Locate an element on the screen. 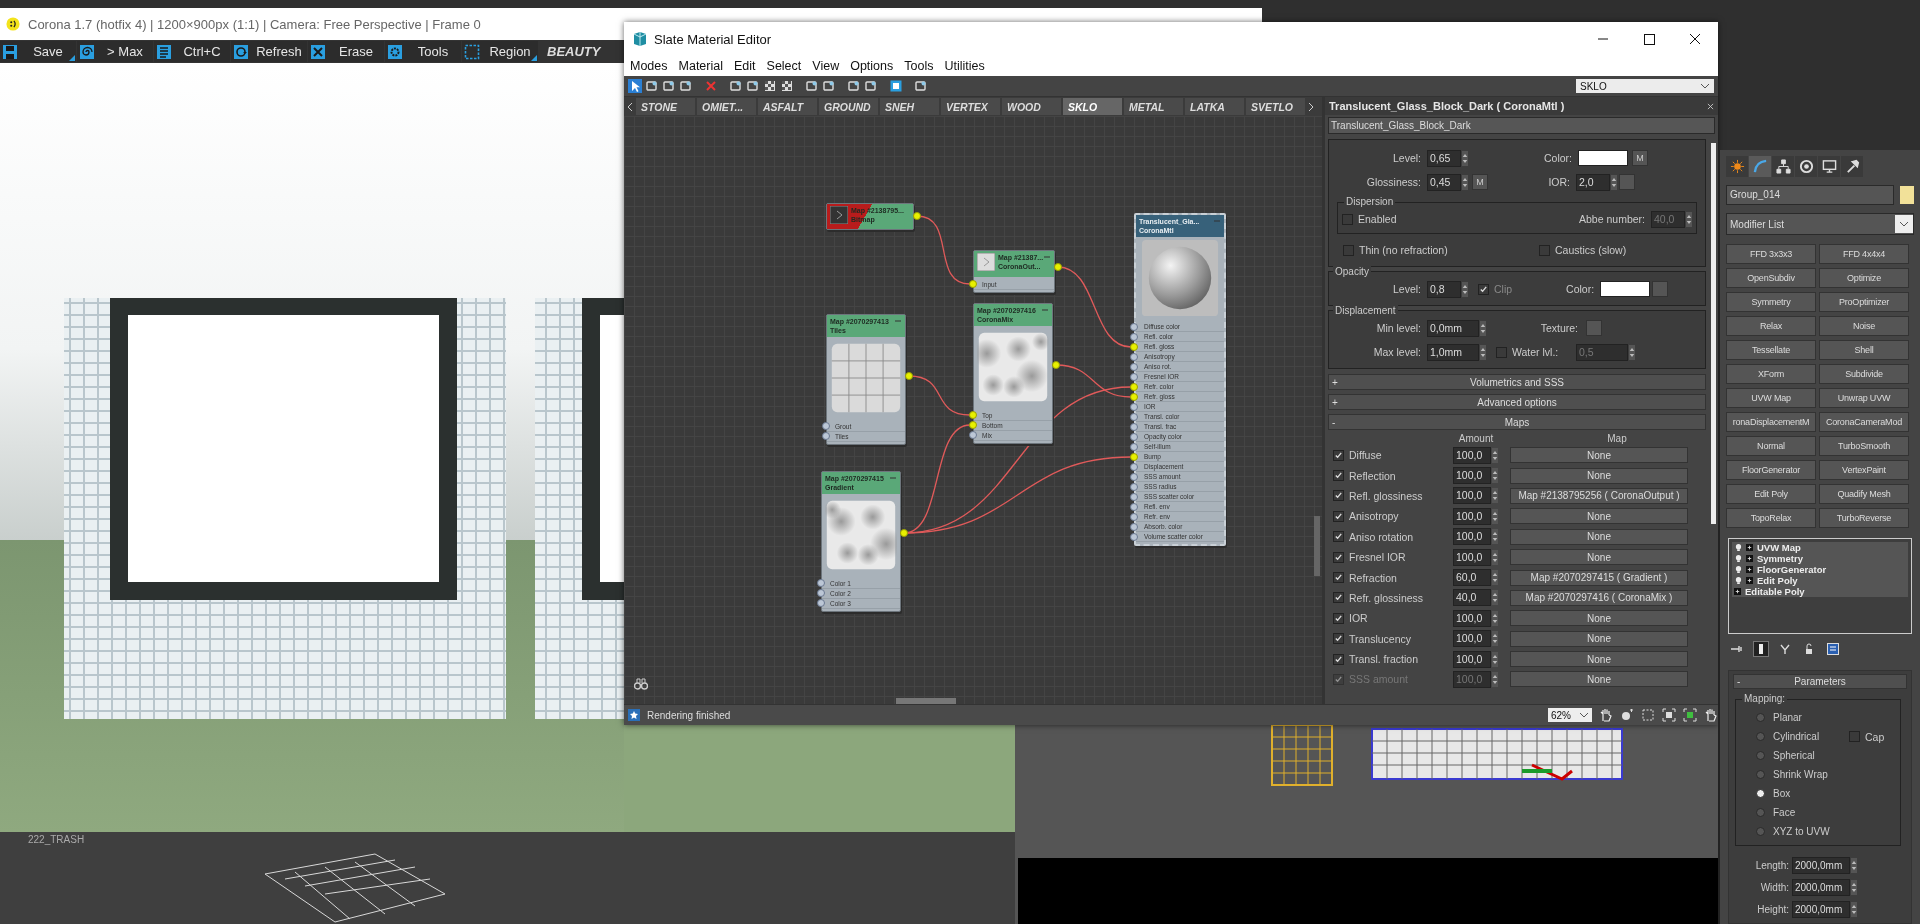  graph-node is located at coordinates (1180, 379).